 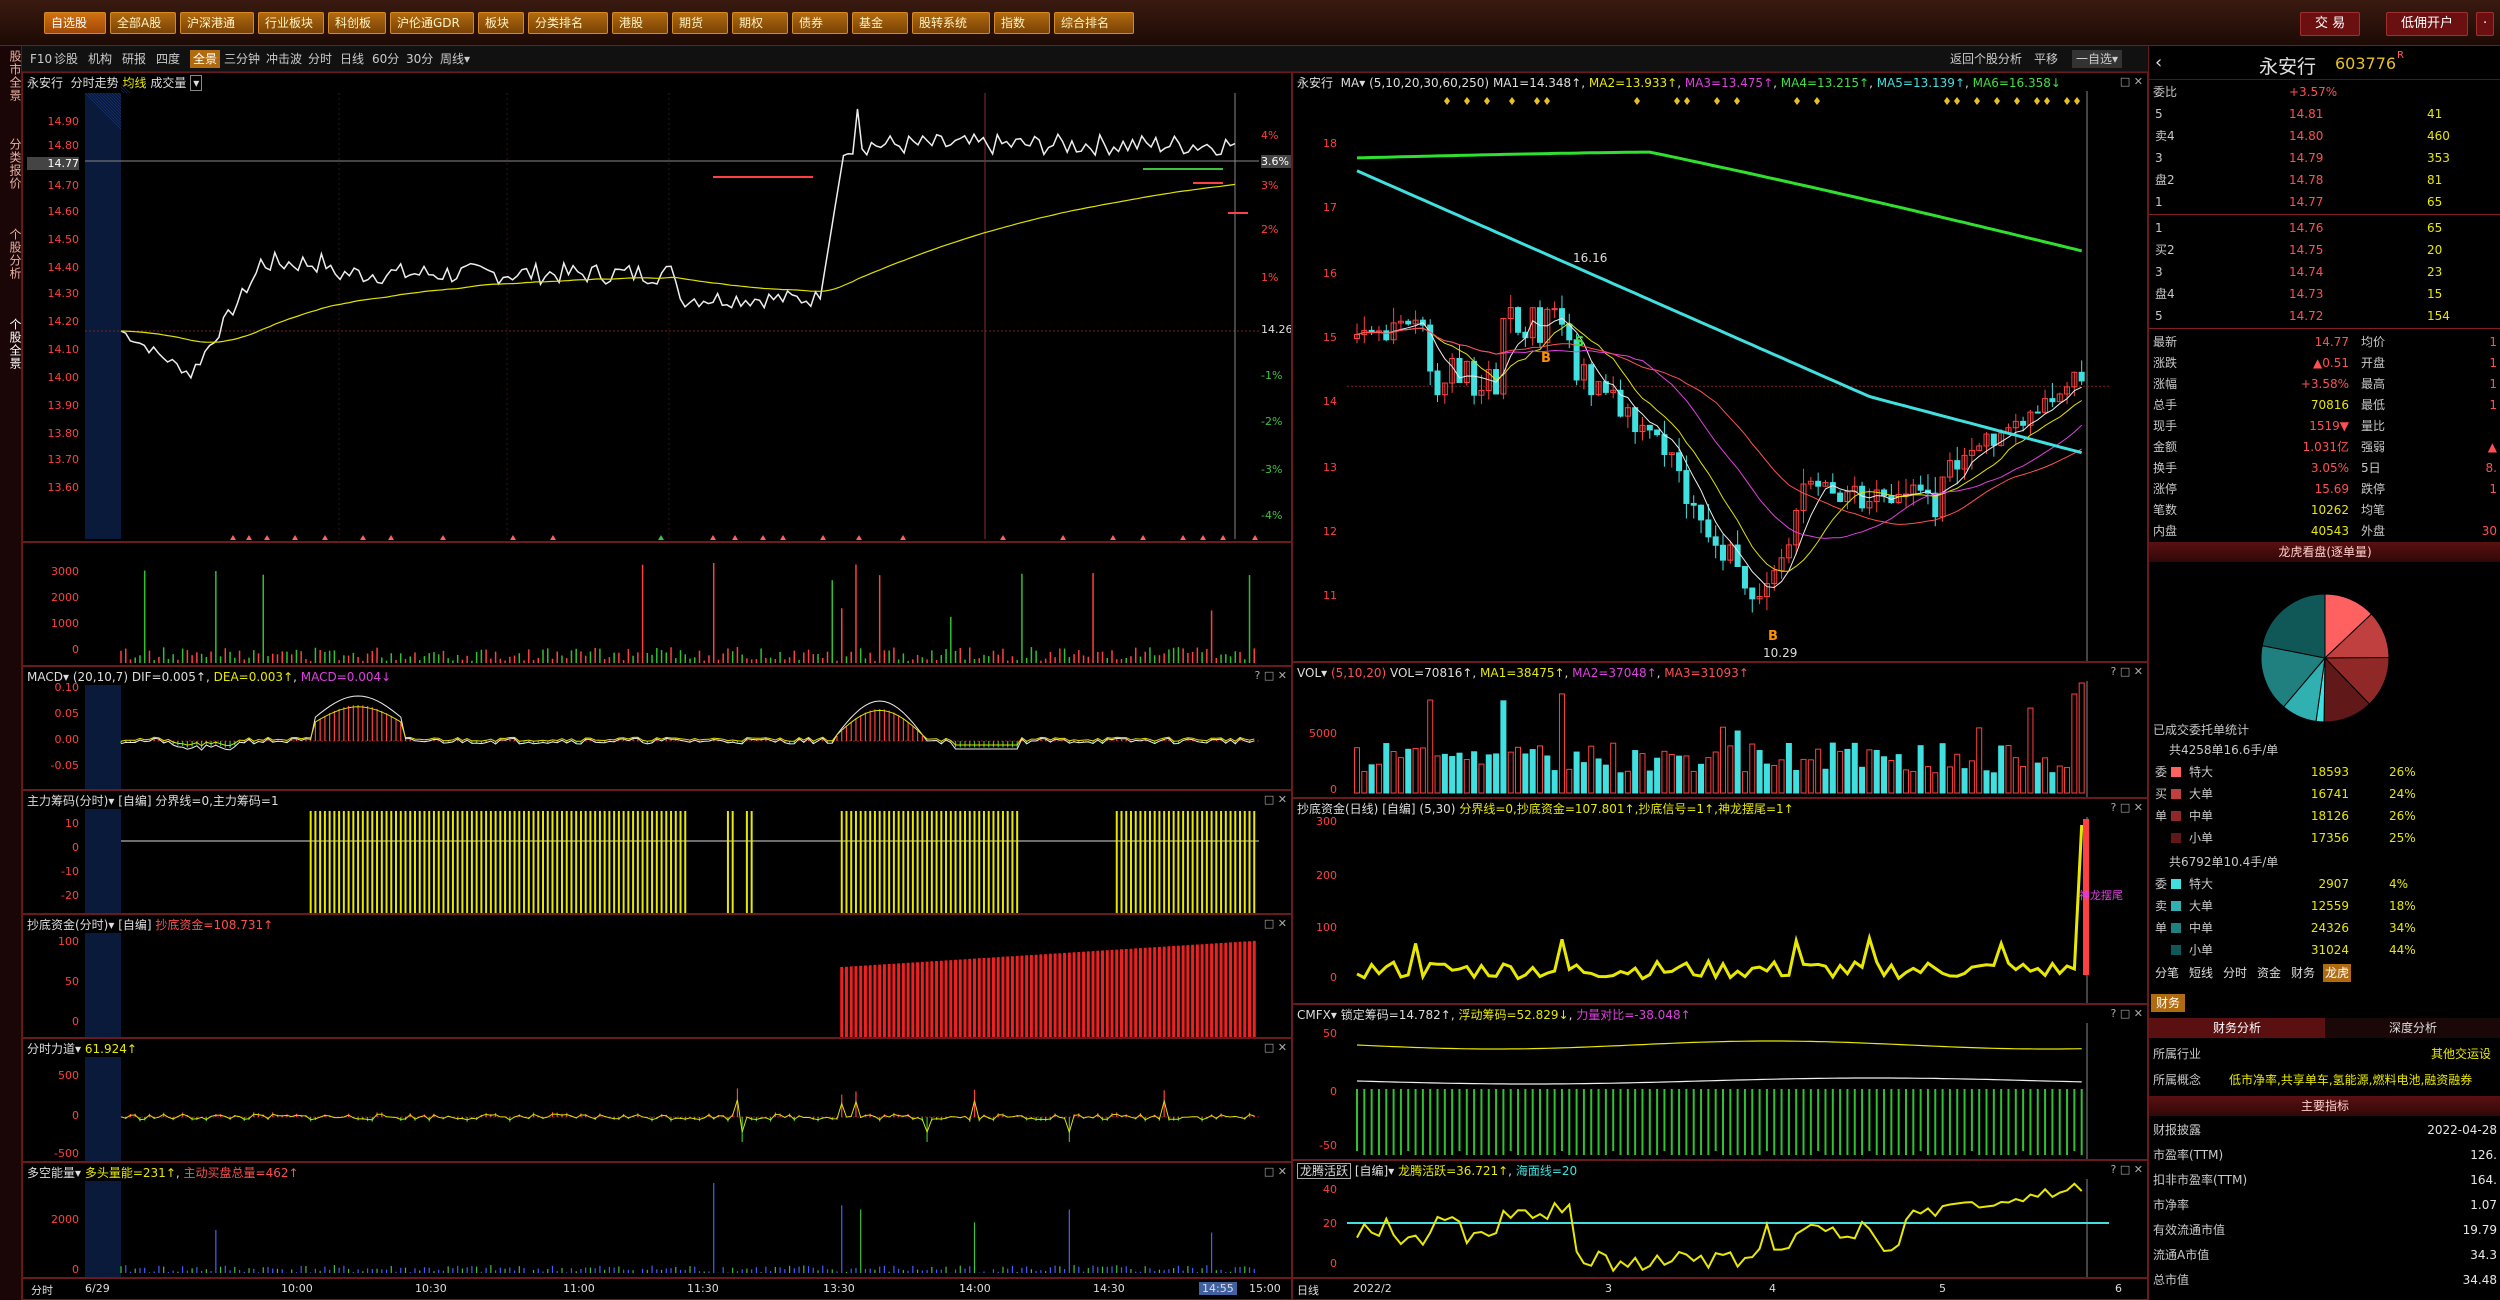 I want to click on intraday-volume-chart, so click(x=657, y=604).